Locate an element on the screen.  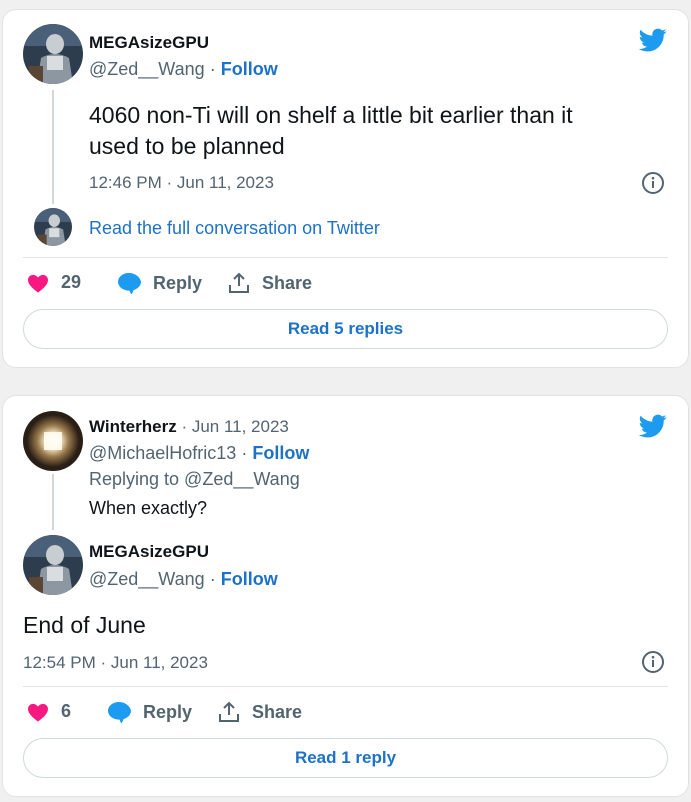
parent-author-row: Winterherz · Jun 11, 2023 is located at coordinates (189, 427).